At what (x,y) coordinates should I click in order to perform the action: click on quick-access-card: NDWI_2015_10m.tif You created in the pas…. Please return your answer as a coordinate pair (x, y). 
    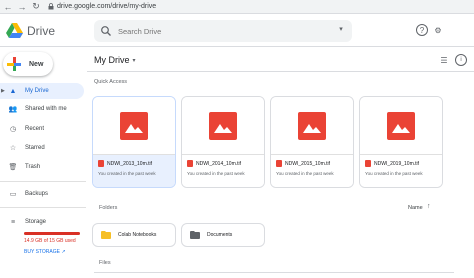
    Looking at the image, I should click on (312, 142).